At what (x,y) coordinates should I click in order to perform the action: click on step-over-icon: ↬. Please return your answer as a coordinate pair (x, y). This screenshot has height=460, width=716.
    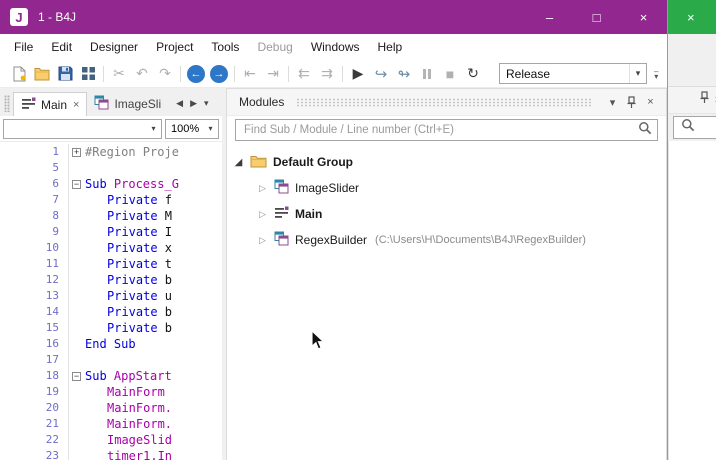
    Looking at the image, I should click on (404, 74).